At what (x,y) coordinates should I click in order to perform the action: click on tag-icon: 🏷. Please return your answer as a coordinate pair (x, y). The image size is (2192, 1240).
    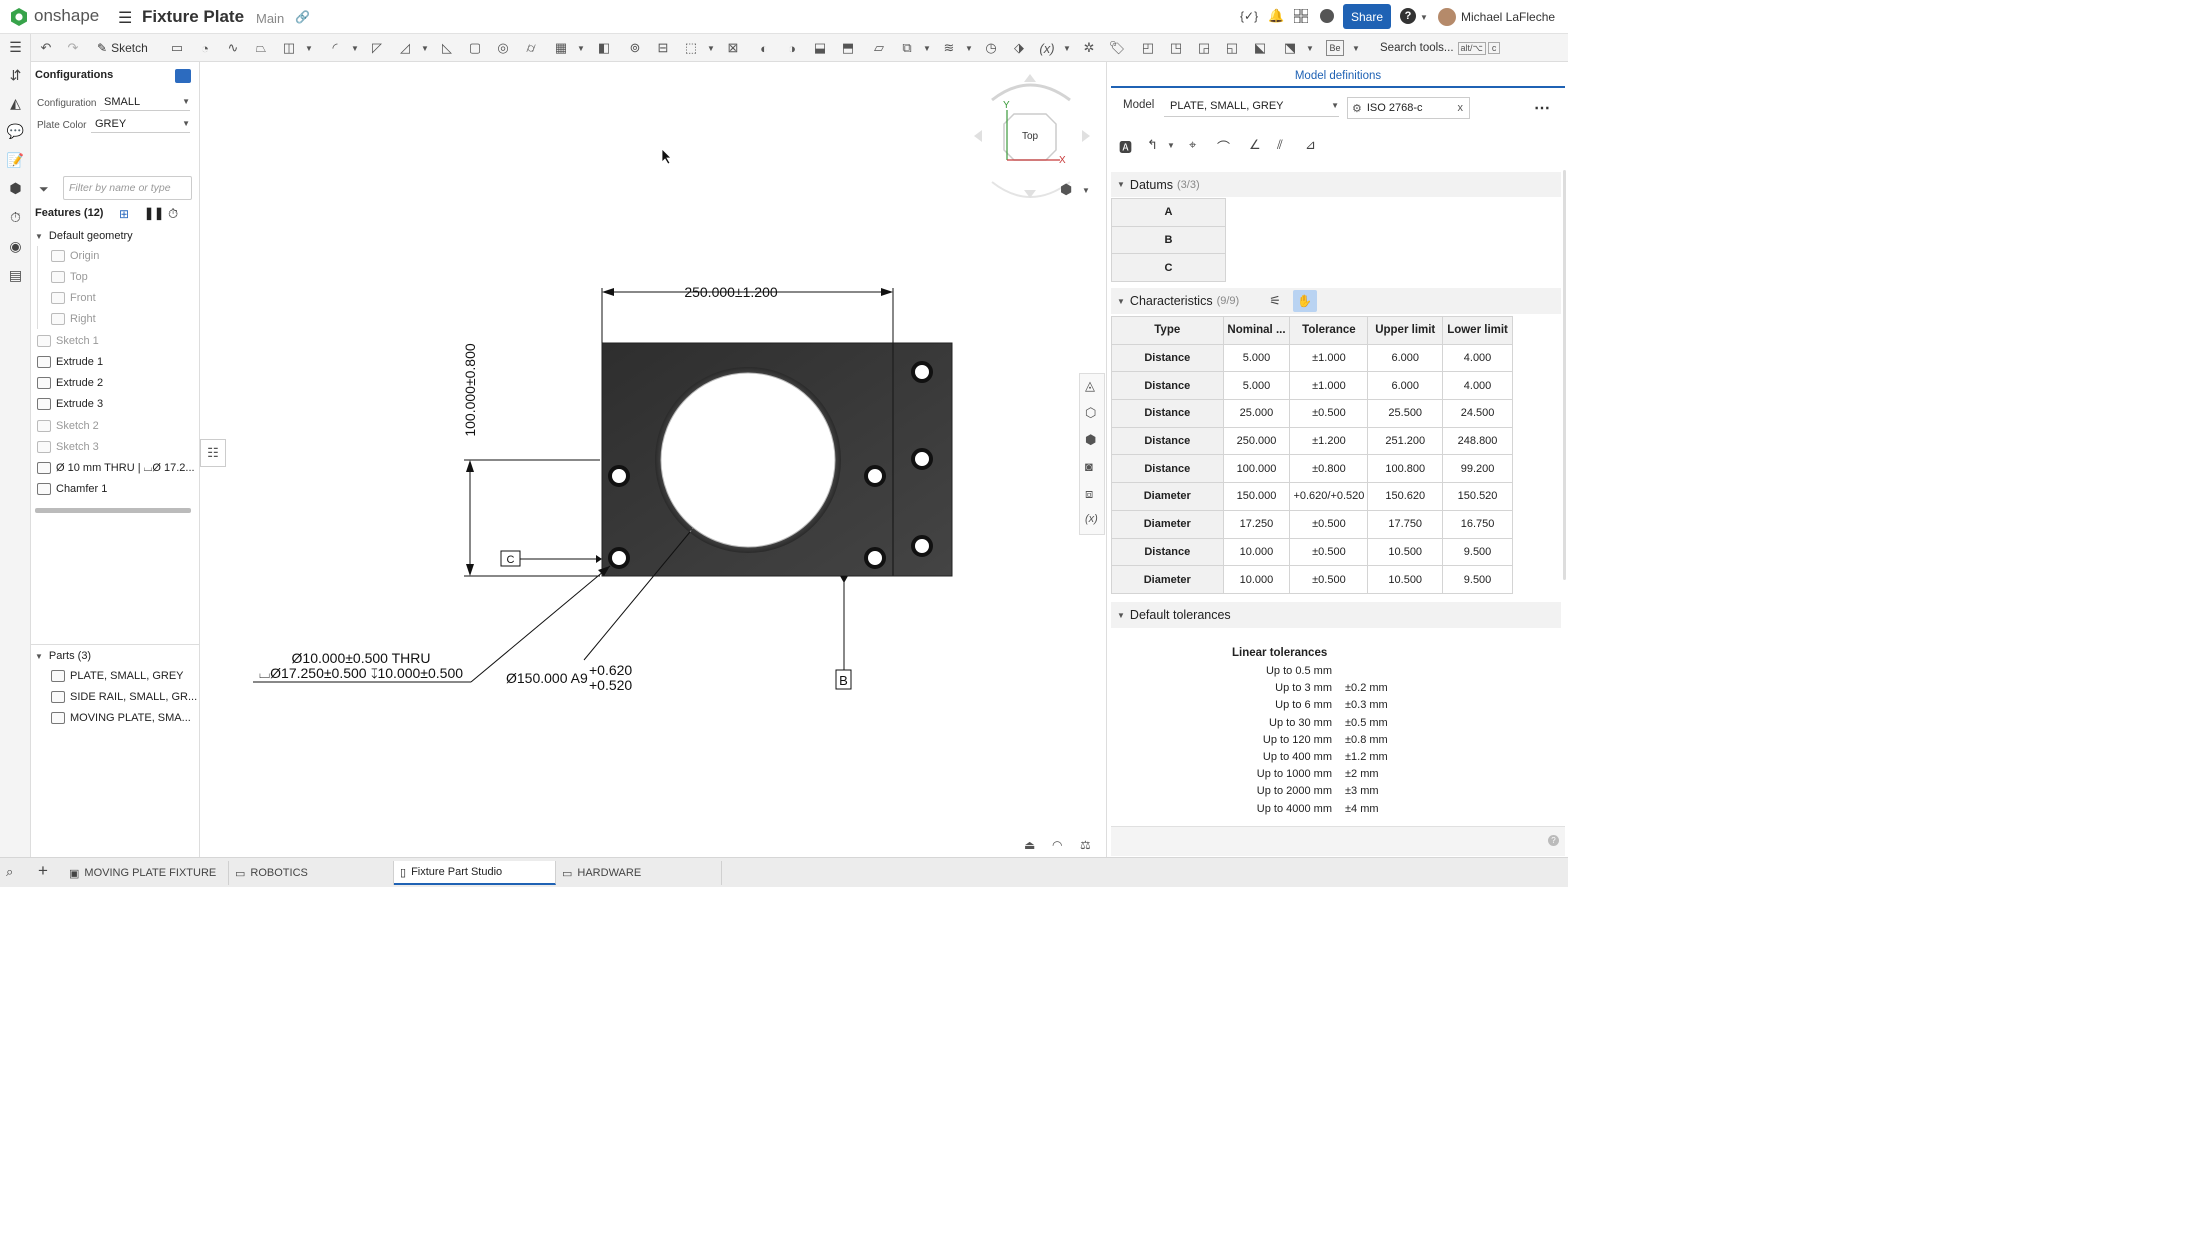
    Looking at the image, I should click on (1117, 48).